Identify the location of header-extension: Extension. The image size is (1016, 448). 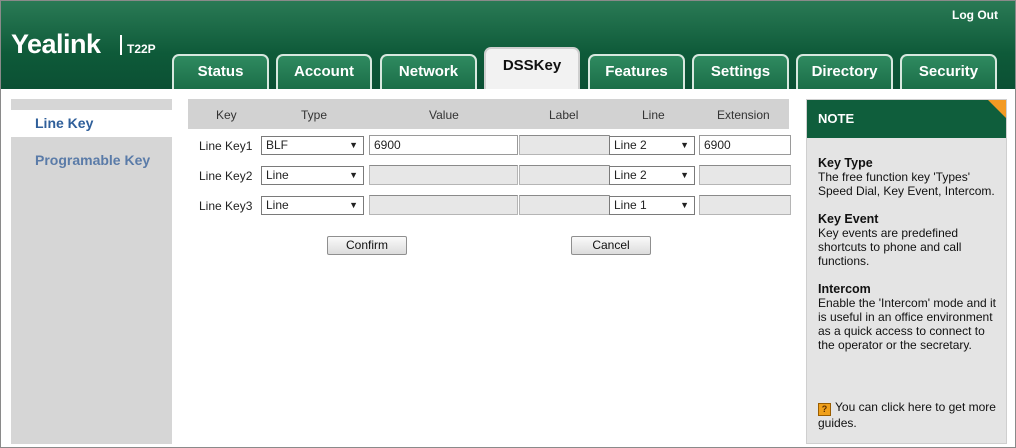
(743, 115).